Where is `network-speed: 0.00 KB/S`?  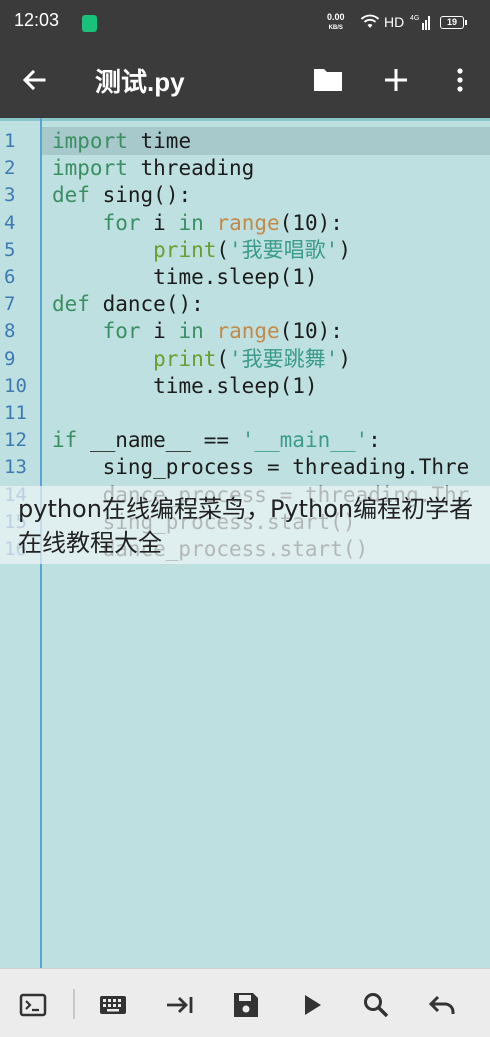
network-speed: 0.00 KB/S is located at coordinates (336, 23).